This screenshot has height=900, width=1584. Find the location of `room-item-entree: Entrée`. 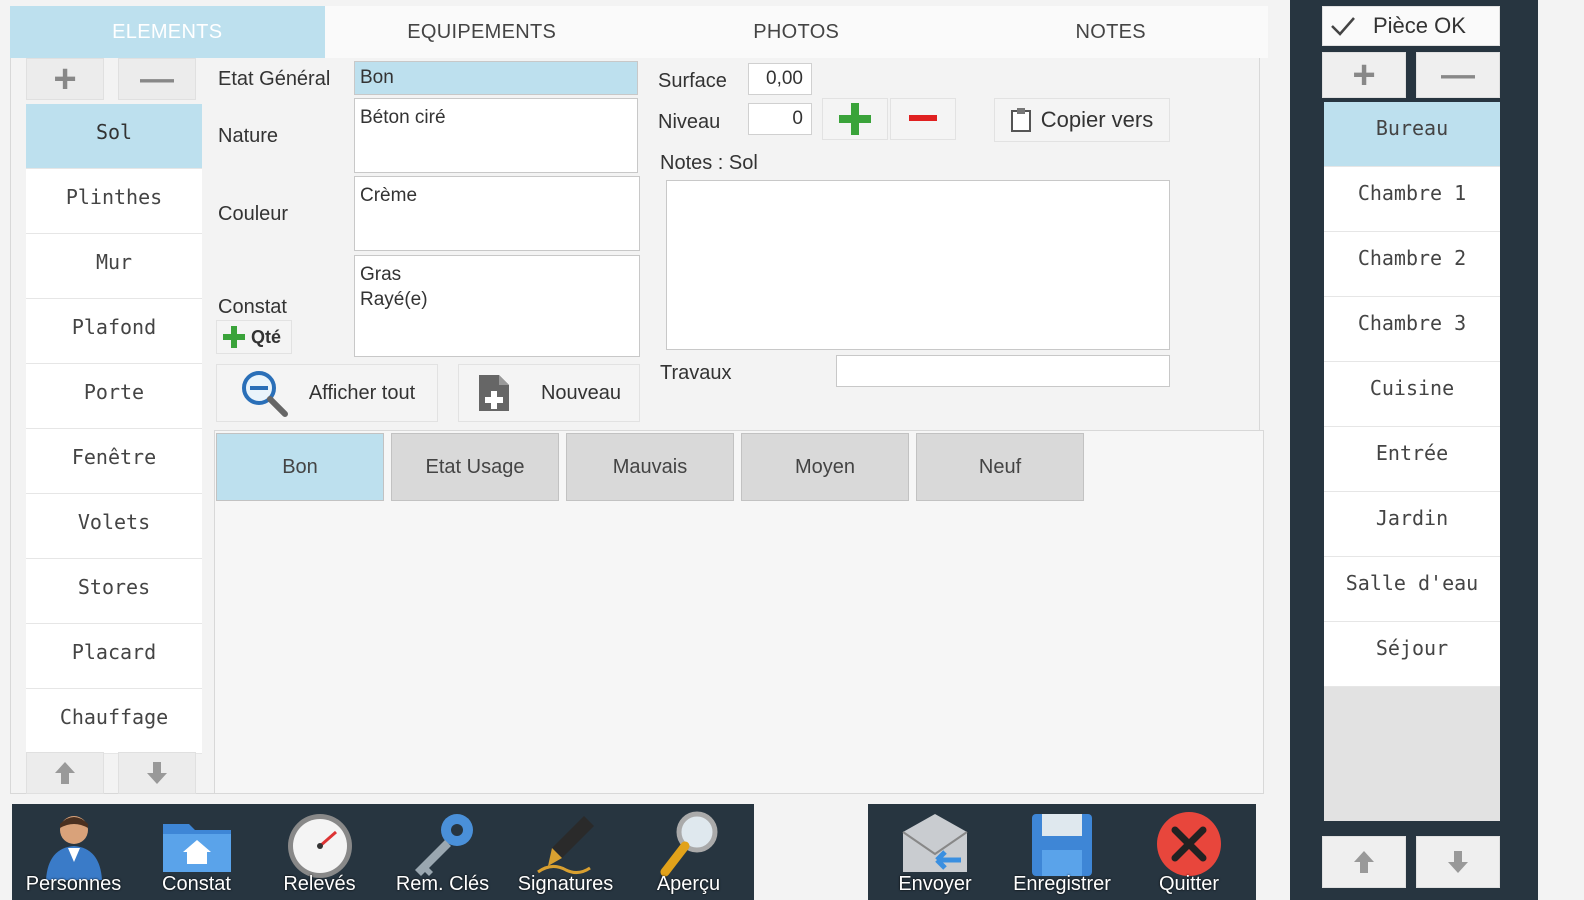

room-item-entree: Entrée is located at coordinates (1412, 459).